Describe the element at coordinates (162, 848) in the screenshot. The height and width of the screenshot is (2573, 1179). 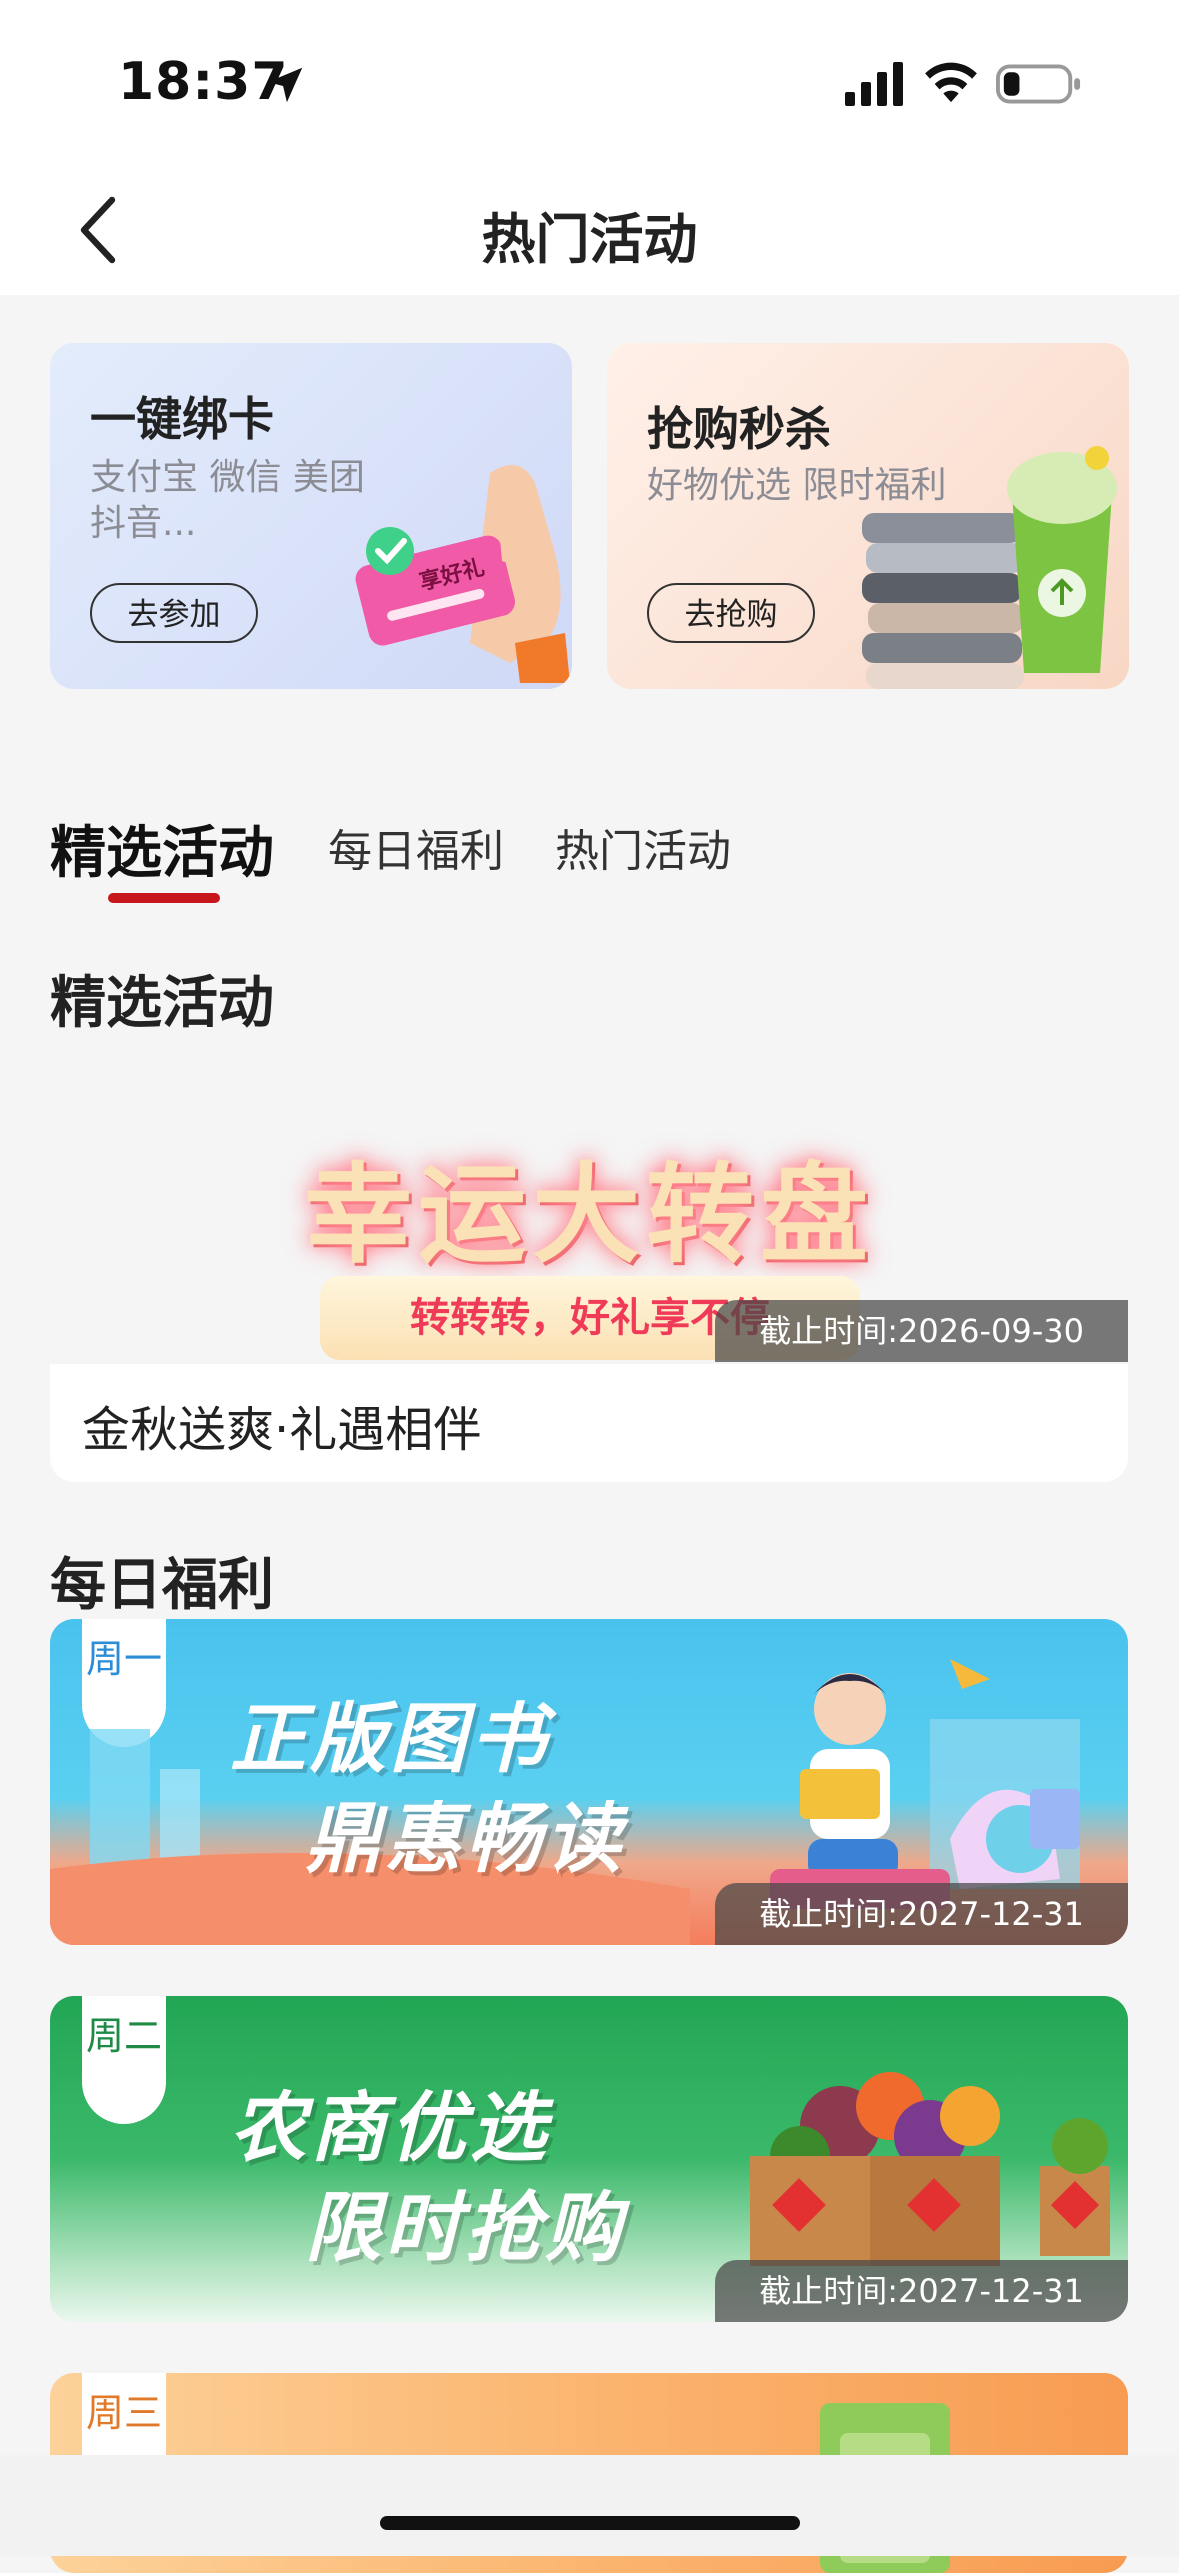
I see `tab-featured: 精选活动` at that location.